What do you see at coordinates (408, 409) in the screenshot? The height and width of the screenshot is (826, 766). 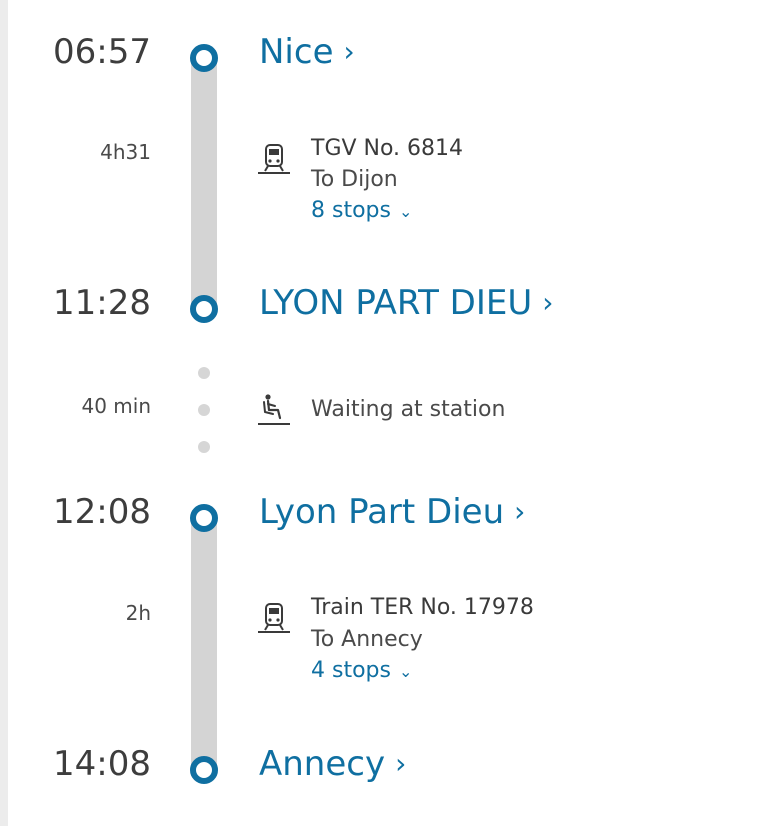 I see `waiting-label: Waiting at station` at bounding box center [408, 409].